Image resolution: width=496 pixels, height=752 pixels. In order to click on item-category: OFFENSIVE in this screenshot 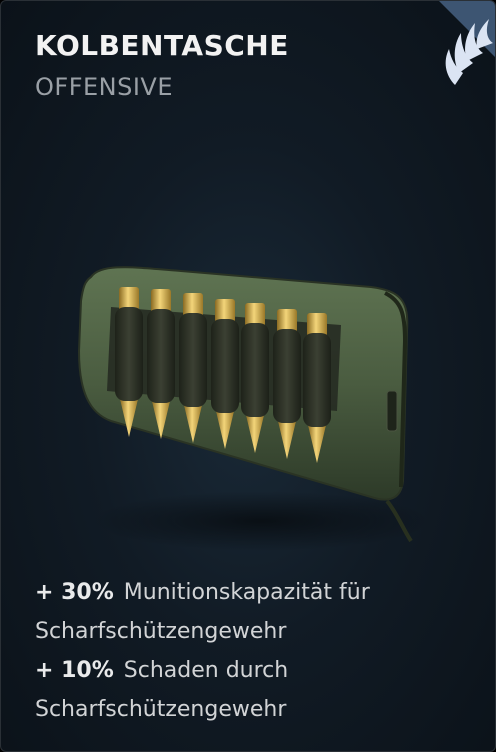, I will do `click(104, 87)`.